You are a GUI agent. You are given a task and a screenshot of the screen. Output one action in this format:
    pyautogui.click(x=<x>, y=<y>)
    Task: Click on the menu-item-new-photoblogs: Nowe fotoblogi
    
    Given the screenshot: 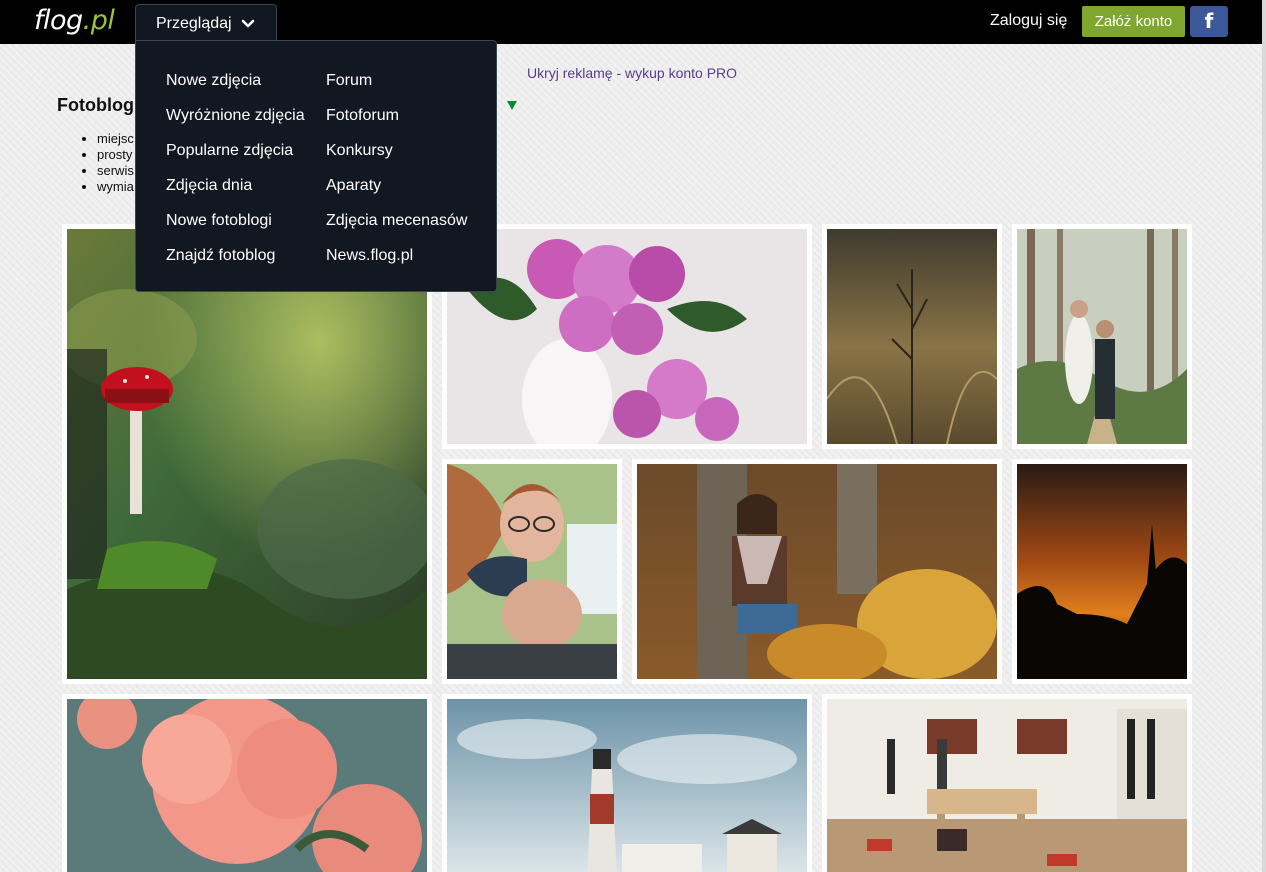 What is the action you would take?
    pyautogui.click(x=235, y=227)
    